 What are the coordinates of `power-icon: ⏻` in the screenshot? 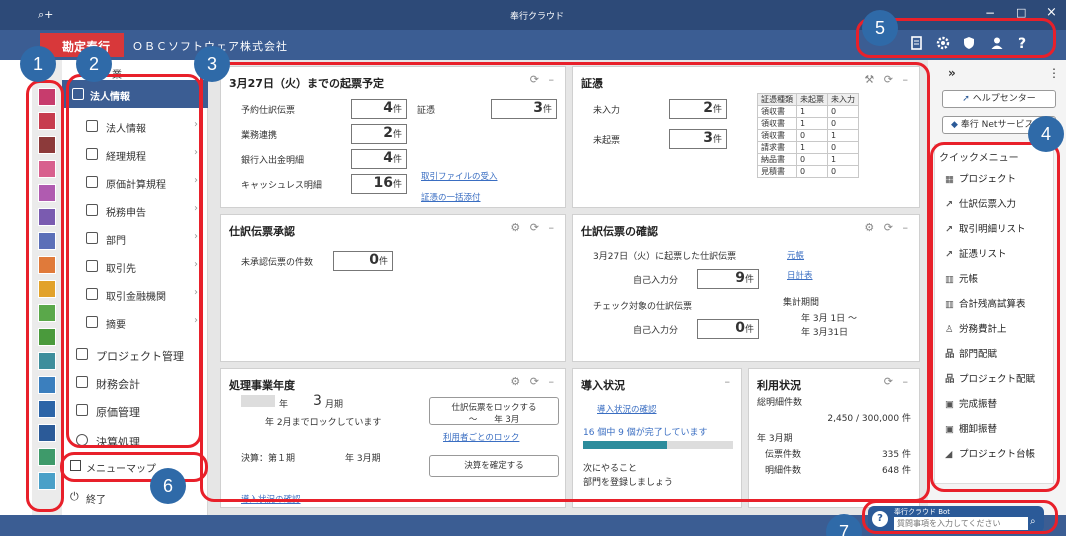 It's located at (74, 496).